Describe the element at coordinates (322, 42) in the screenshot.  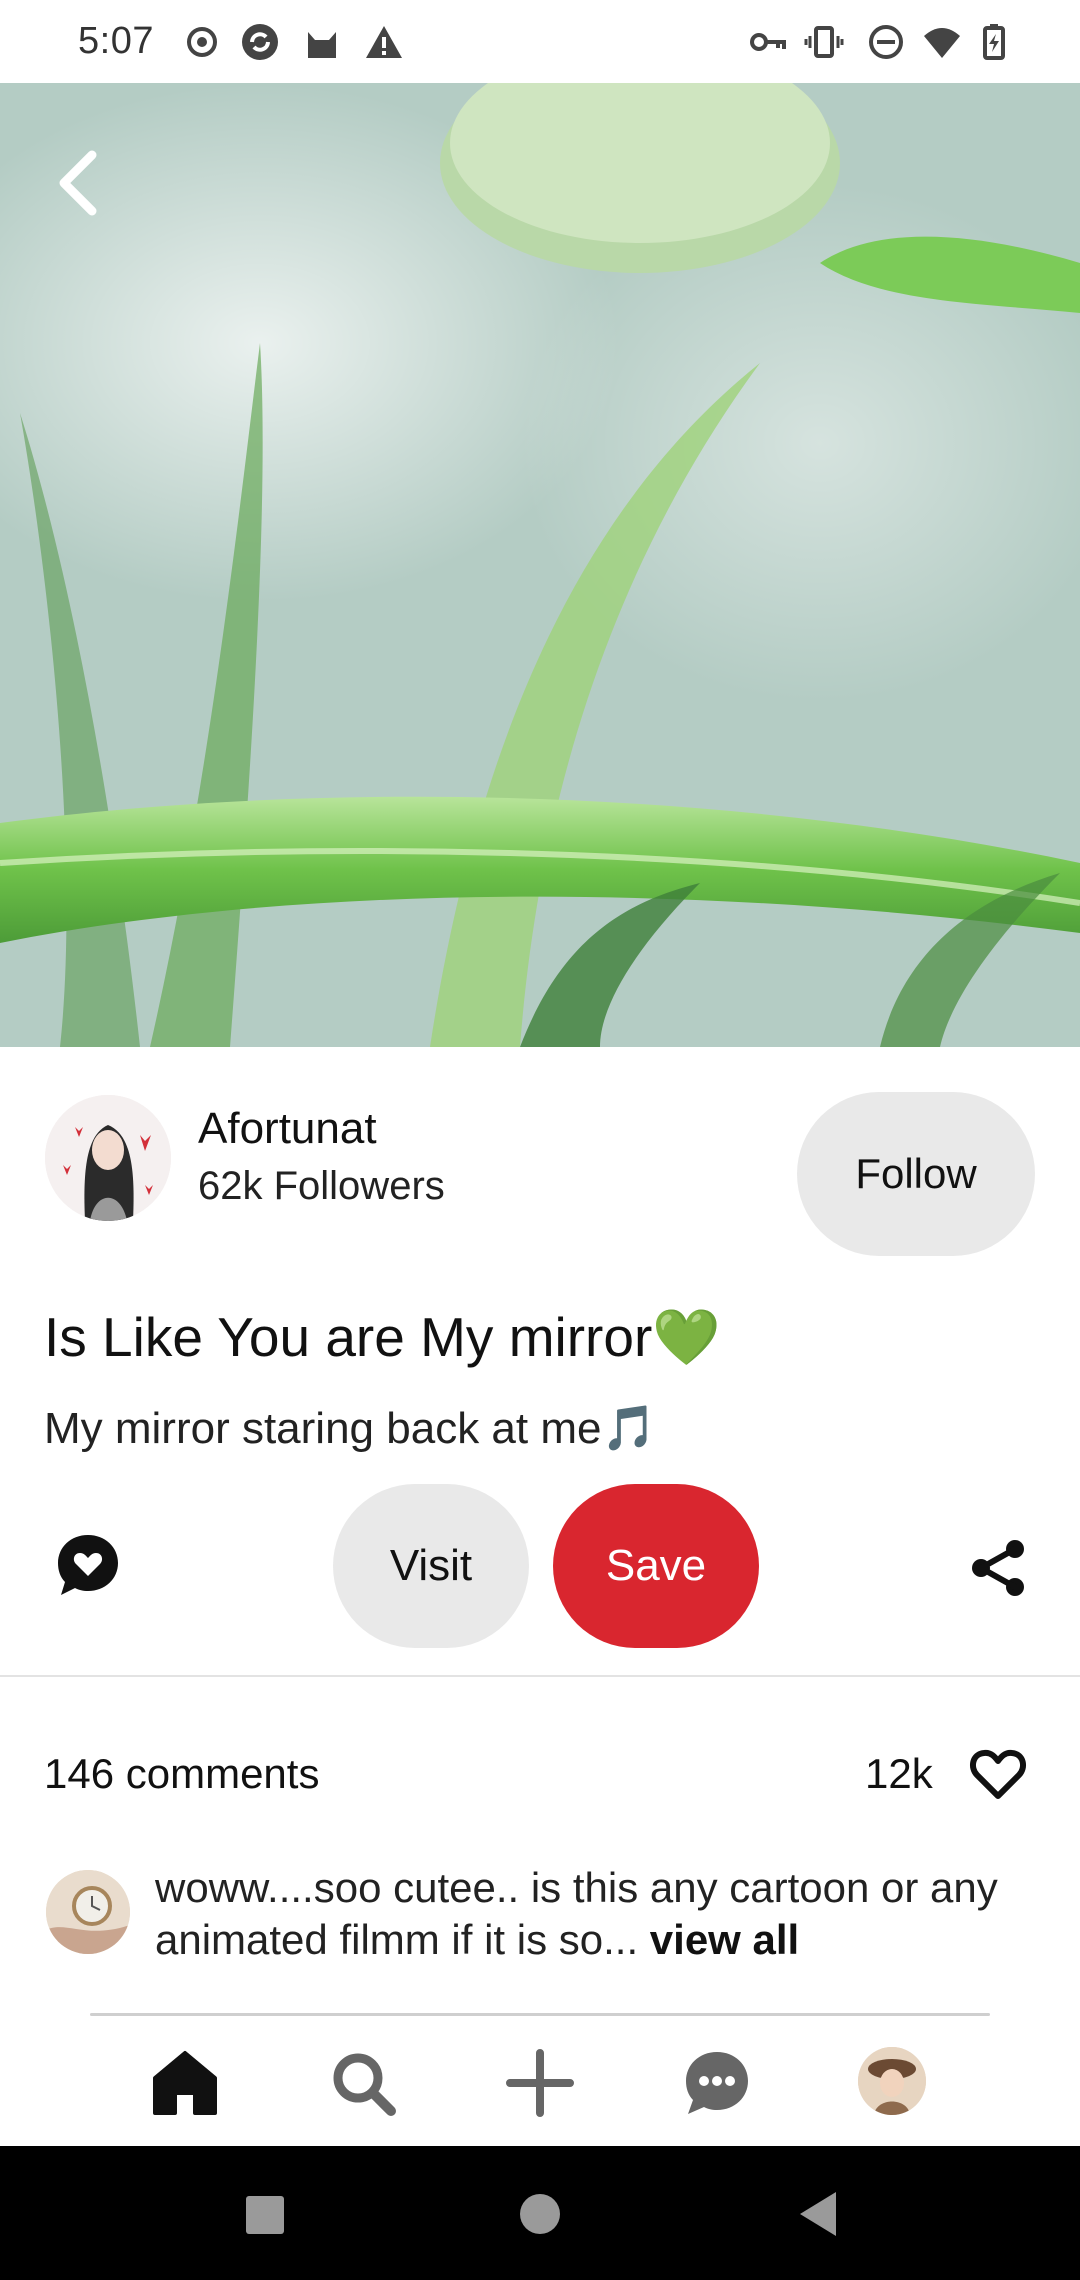
I see `cat-icon` at that location.